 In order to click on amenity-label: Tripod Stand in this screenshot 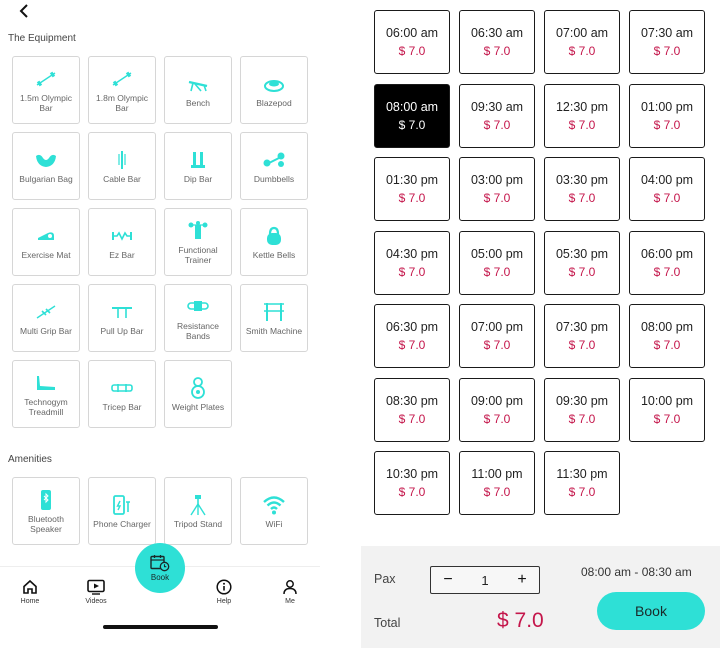, I will do `click(198, 523)`.